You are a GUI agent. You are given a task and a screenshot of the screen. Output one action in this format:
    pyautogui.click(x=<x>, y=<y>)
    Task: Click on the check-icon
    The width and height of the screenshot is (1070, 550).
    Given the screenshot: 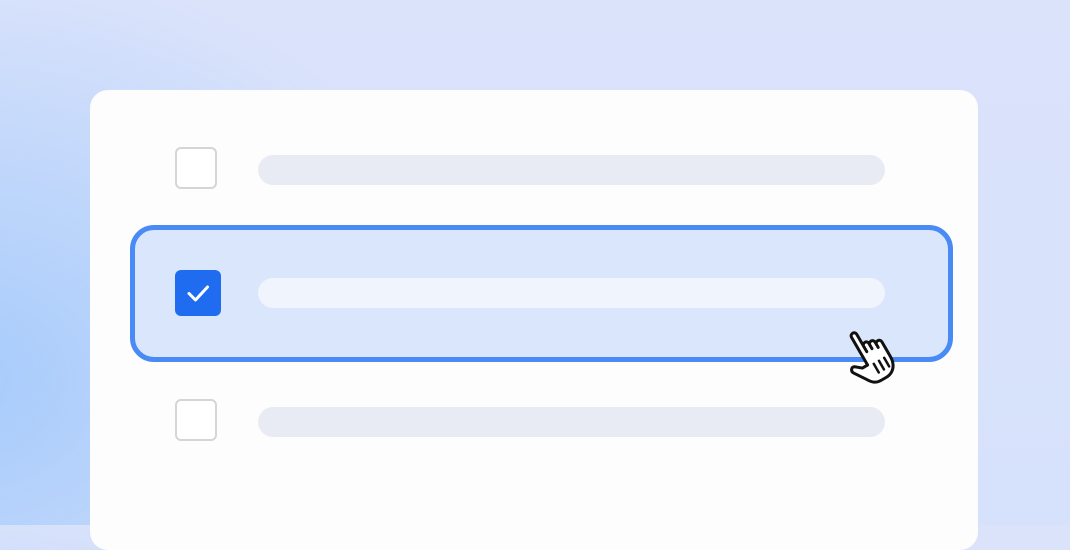 What is the action you would take?
    pyautogui.click(x=198, y=293)
    